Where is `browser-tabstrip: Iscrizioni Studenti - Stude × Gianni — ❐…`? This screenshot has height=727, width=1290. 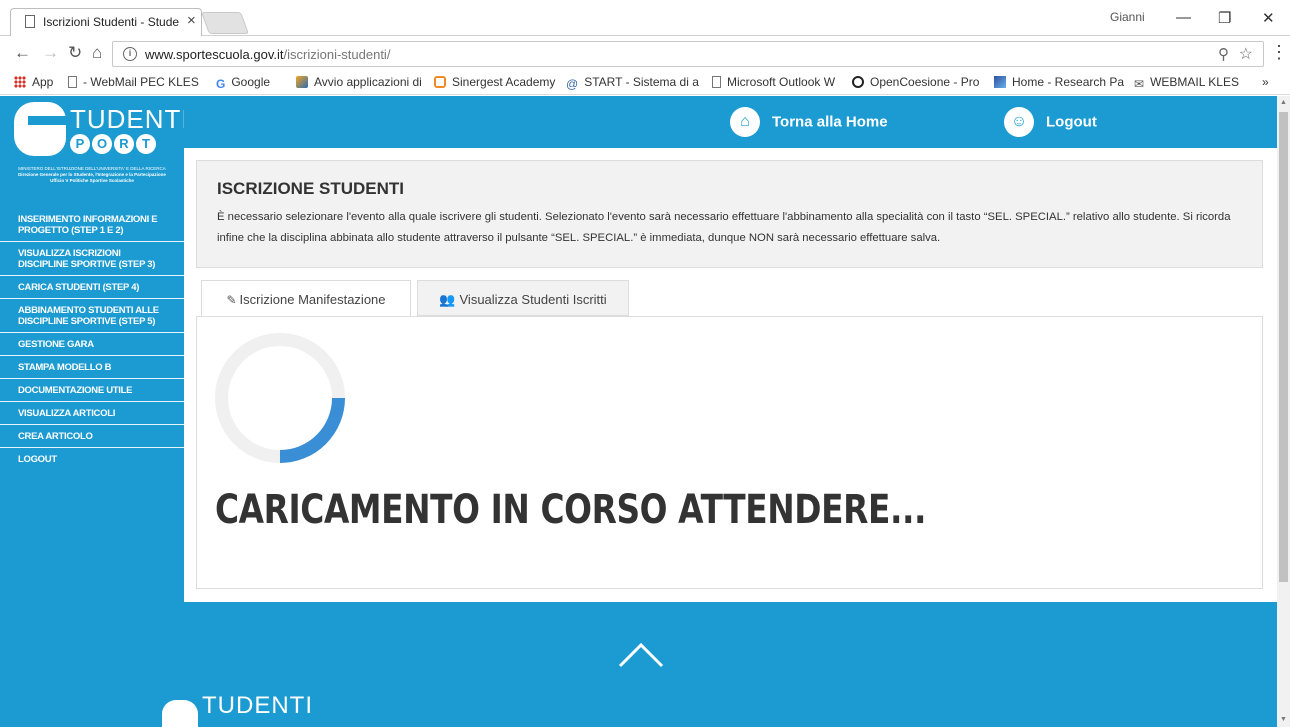
browser-tabstrip: Iscrizioni Studenti - Stude × Gianni — ❐… is located at coordinates (645, 18).